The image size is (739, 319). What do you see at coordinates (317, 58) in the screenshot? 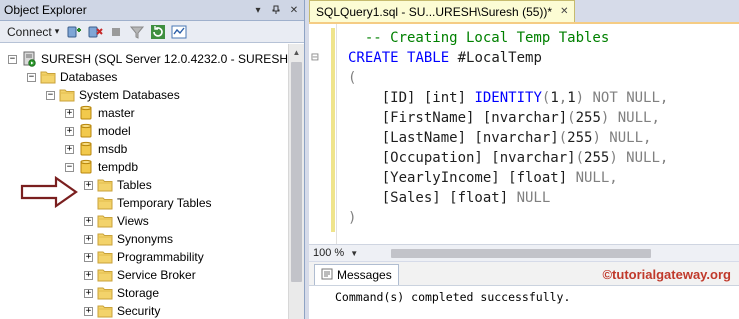
I see `fold-toggle-icon: ⊟` at bounding box center [317, 58].